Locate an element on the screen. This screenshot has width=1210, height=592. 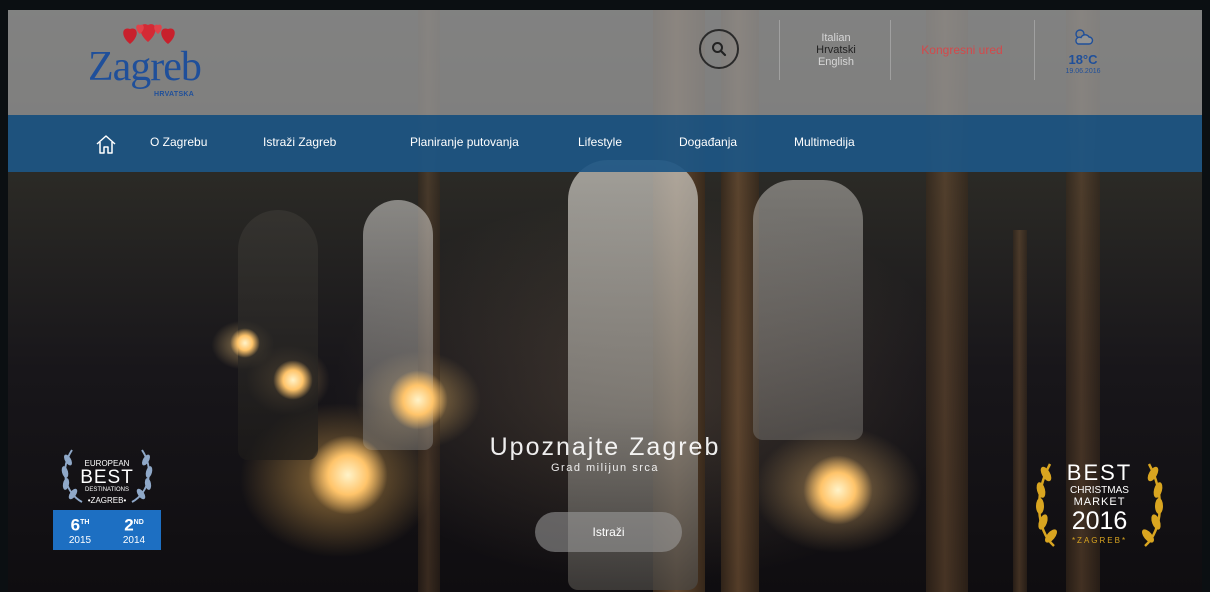
walking-person is located at coordinates (808, 310).